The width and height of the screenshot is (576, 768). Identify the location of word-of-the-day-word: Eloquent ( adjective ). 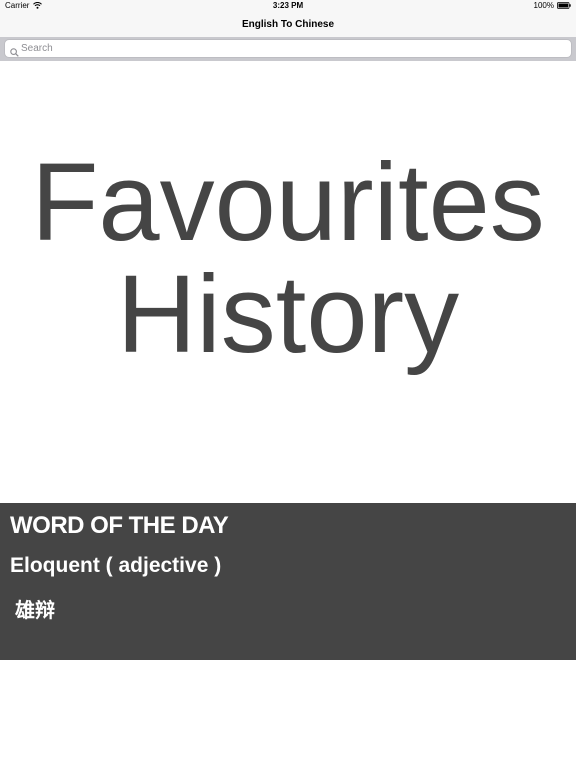
(116, 565).